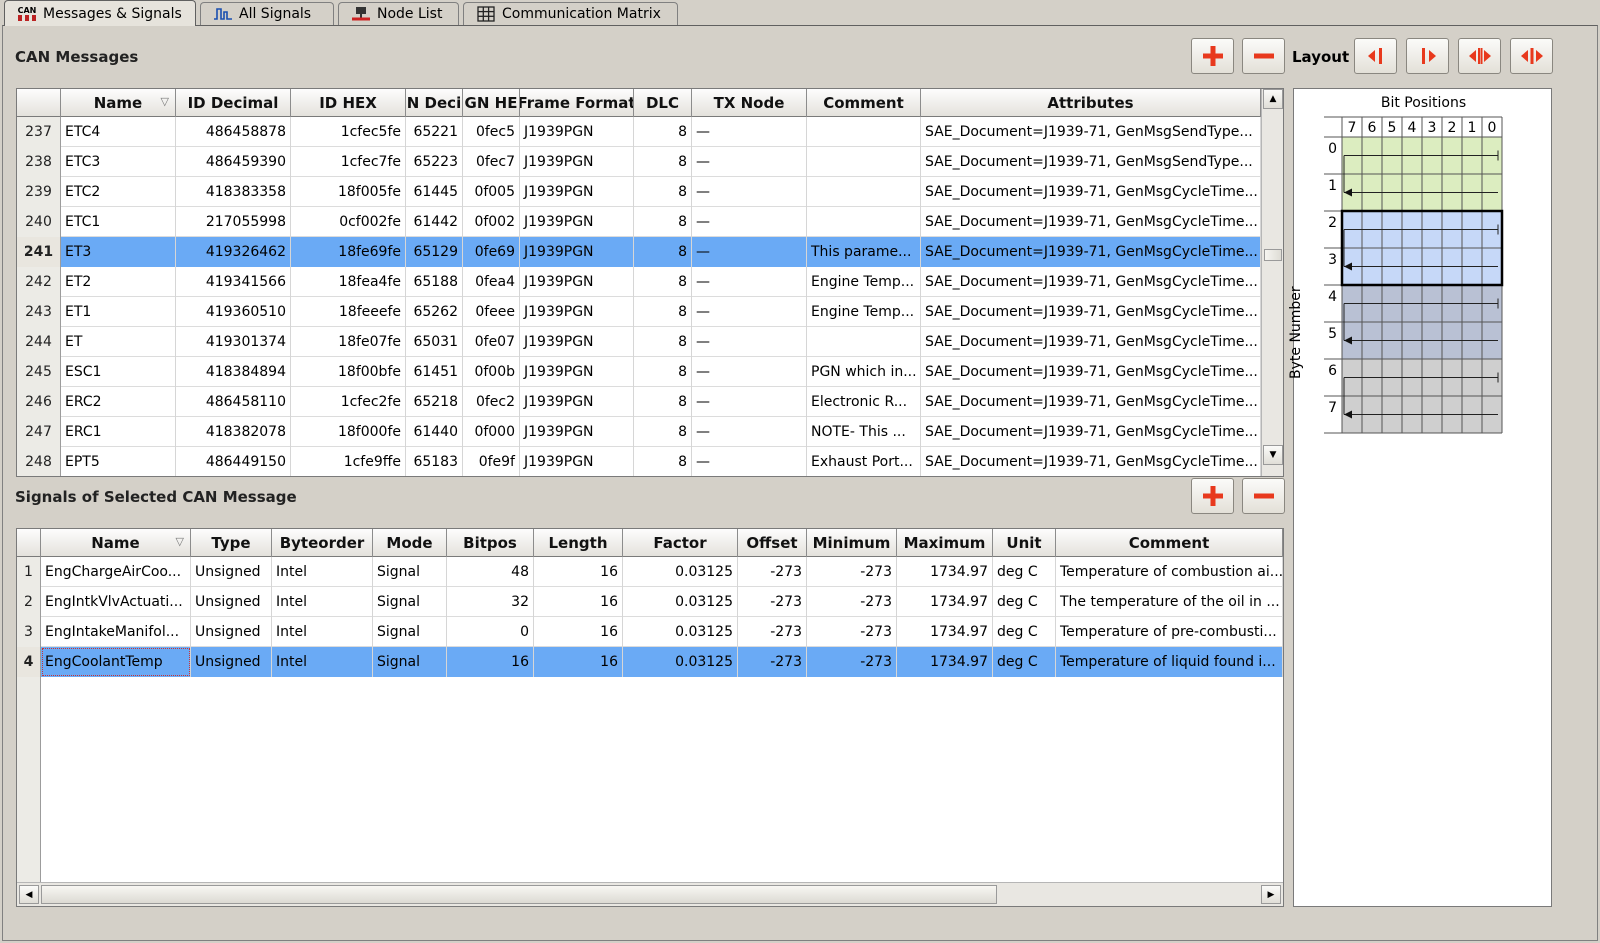 The width and height of the screenshot is (1600, 943). Describe the element at coordinates (233, 132) in the screenshot. I see `cell-iddec: 486458878` at that location.